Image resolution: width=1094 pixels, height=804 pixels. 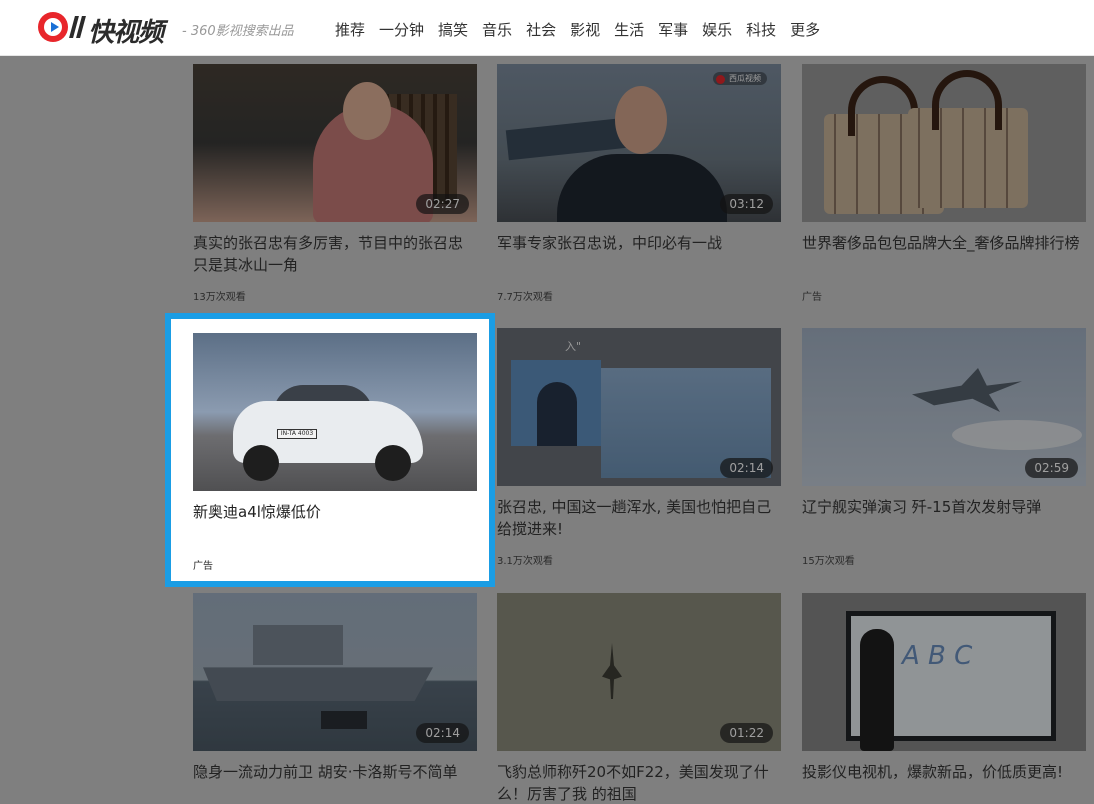 I want to click on ad-card: IN-TA 4003 新奥迪a4l惊爆低价 广告, so click(x=335, y=452).